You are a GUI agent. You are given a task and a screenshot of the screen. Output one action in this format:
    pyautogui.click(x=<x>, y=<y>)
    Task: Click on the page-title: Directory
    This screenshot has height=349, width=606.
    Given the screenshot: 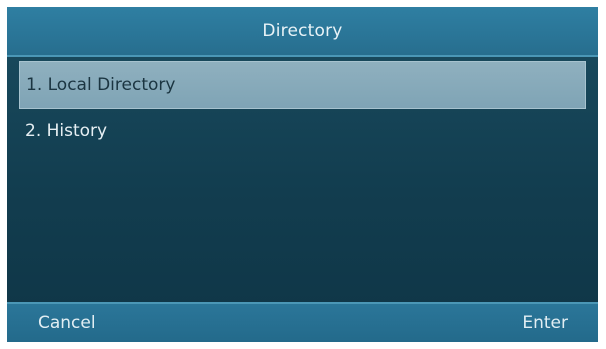 What is the action you would take?
    pyautogui.click(x=302, y=31)
    